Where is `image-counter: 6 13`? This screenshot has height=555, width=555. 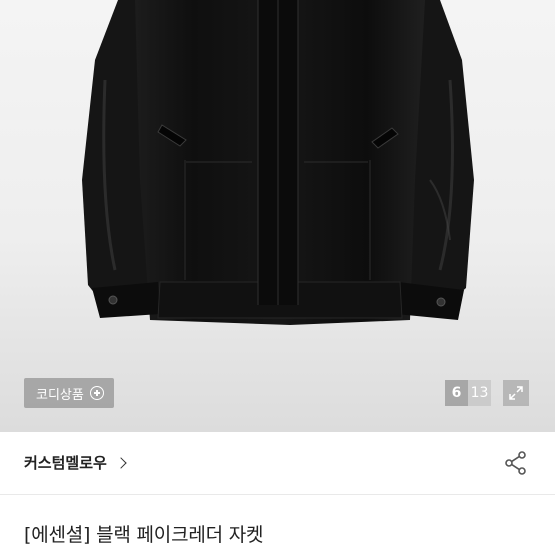
image-counter: 6 13 is located at coordinates (468, 393).